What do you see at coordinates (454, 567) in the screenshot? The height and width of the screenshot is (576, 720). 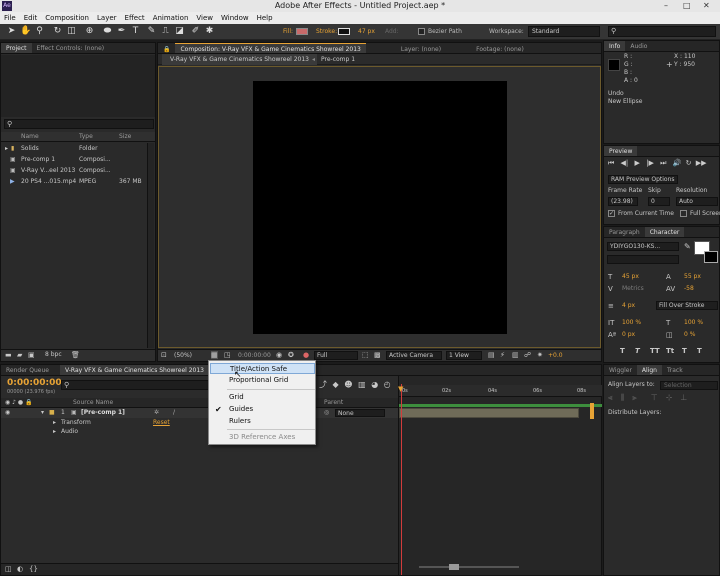 I see `zoom-slider-thumb` at bounding box center [454, 567].